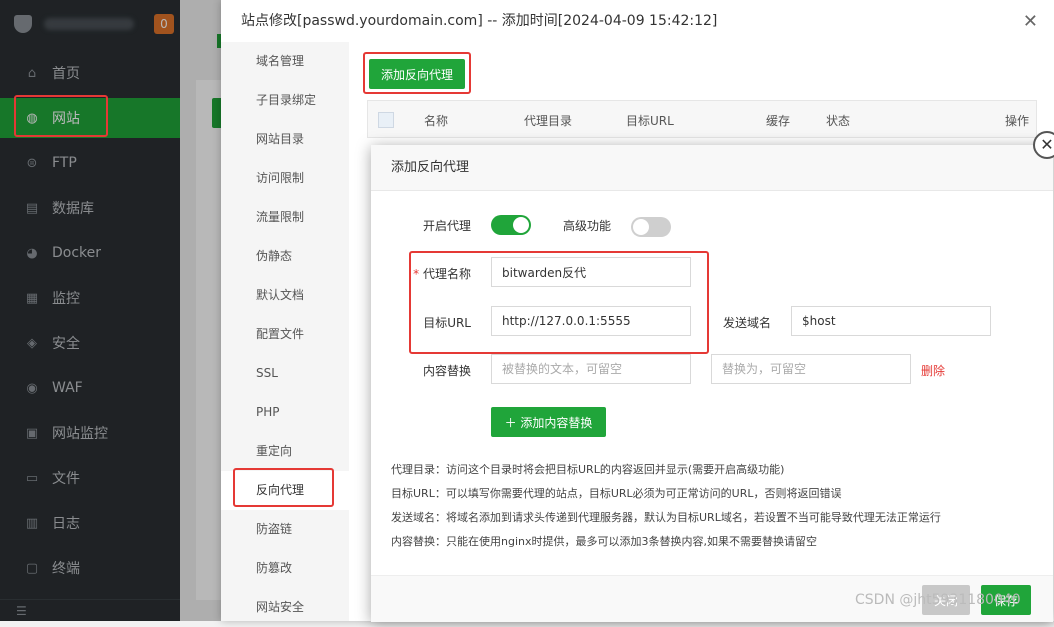  Describe the element at coordinates (285, 100) in the screenshot. I see `tab-1: 子目录绑定` at that location.